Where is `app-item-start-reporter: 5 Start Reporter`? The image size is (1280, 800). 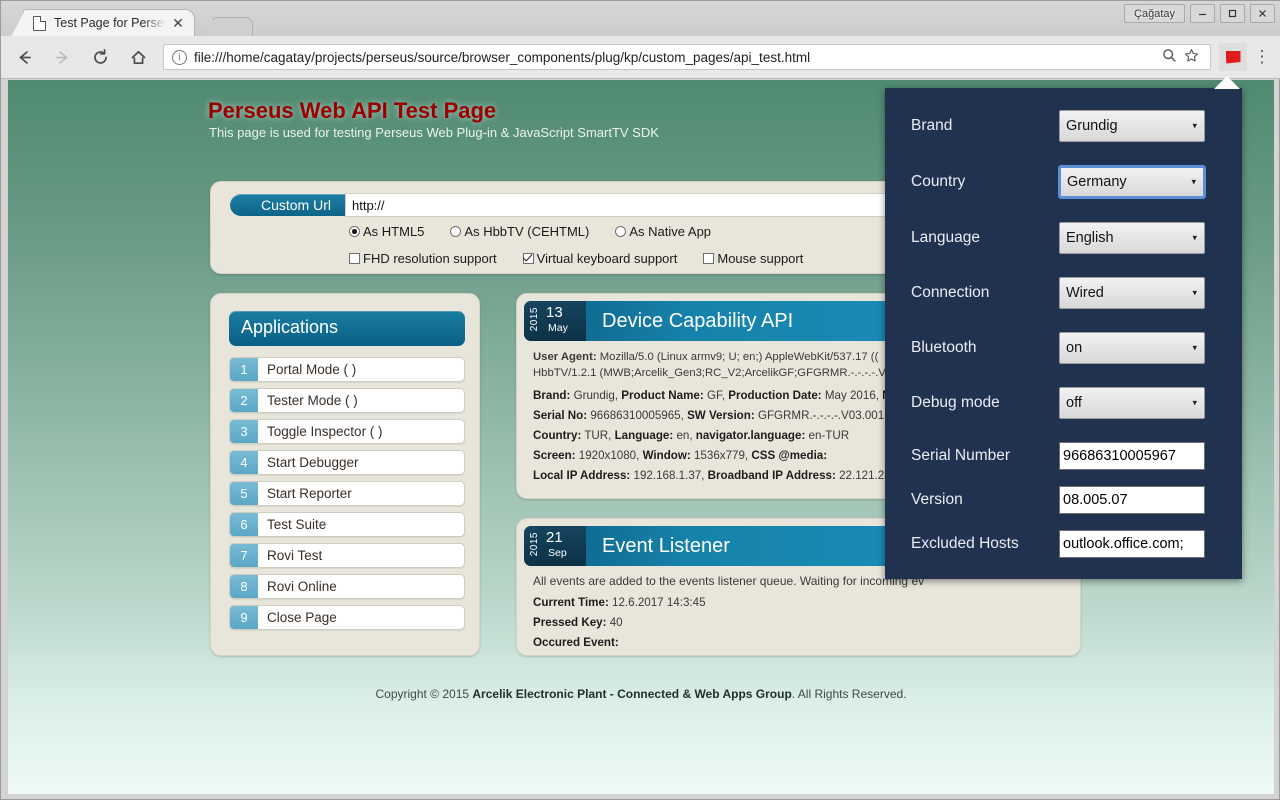
app-item-start-reporter: 5 Start Reporter is located at coordinates (347, 493).